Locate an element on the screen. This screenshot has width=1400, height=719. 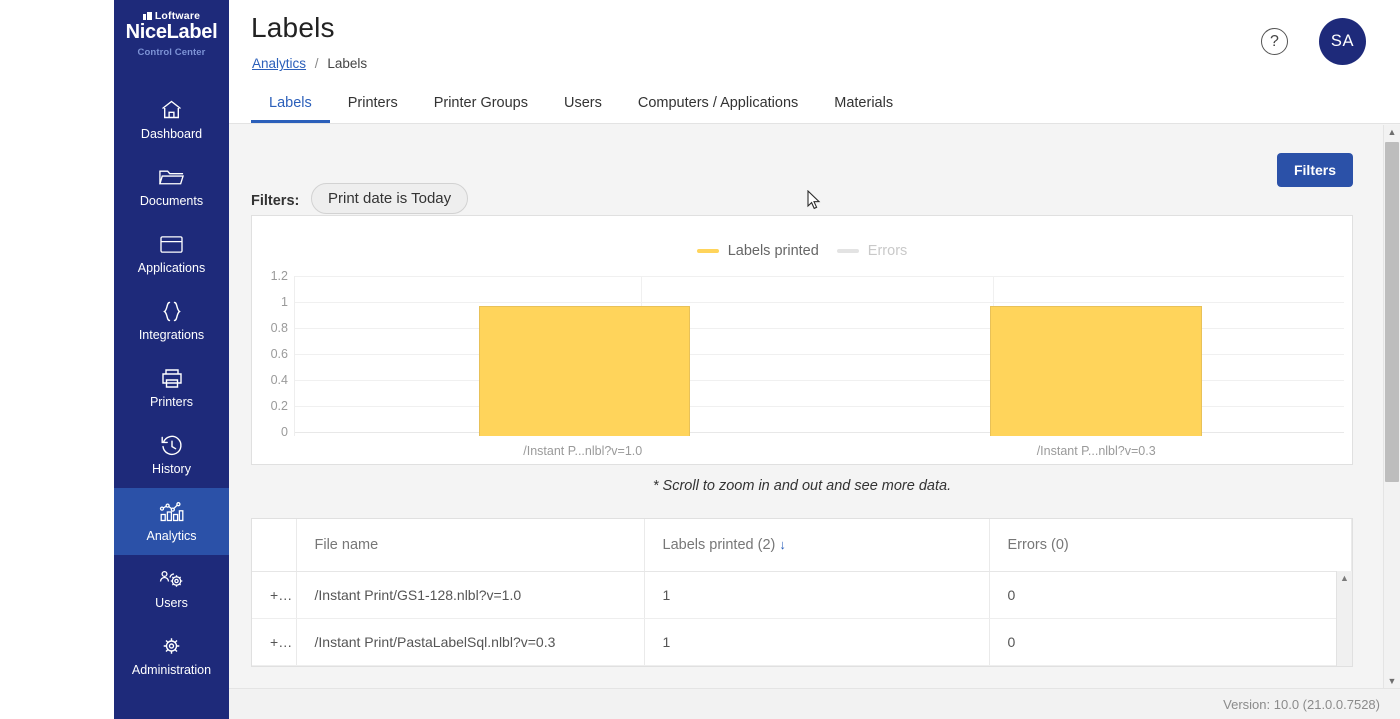
footer-bar: Version: 10.0 (21.0.0.7528) is located at coordinates (814, 703).